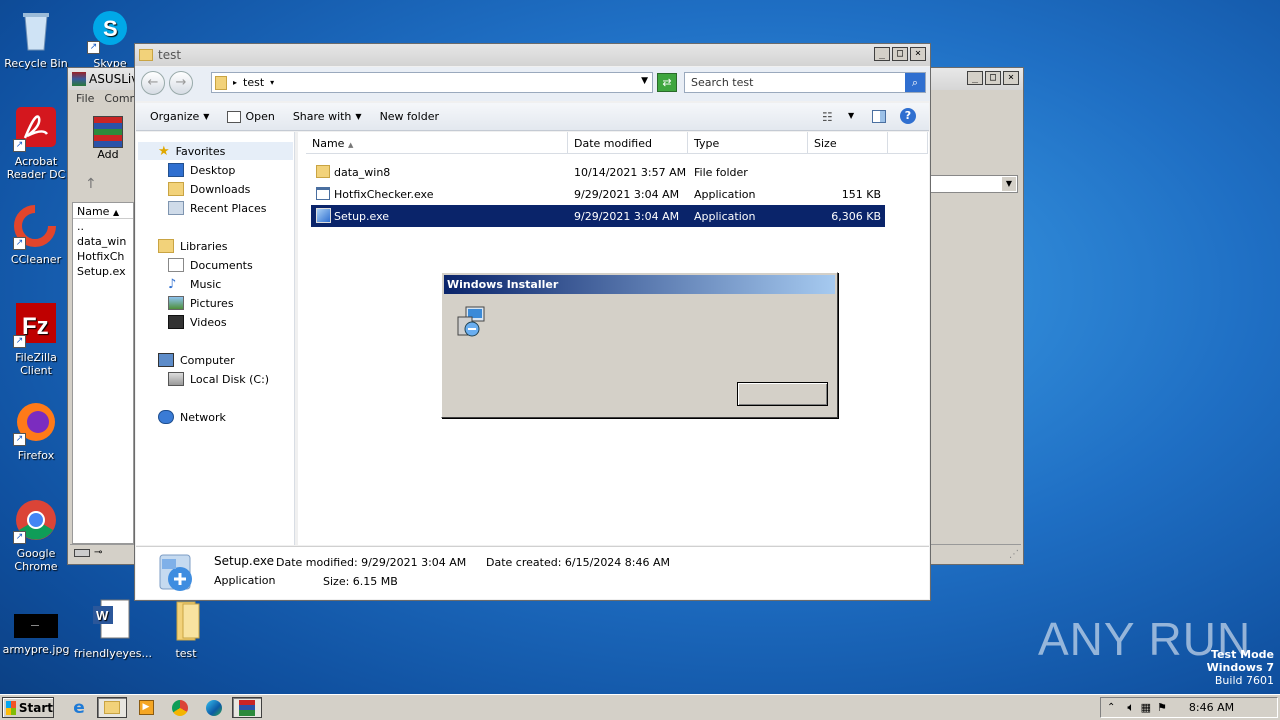 The height and width of the screenshot is (720, 1280). Describe the element at coordinates (1146, 707) in the screenshot. I see `network-tray-icon: ▦` at that location.